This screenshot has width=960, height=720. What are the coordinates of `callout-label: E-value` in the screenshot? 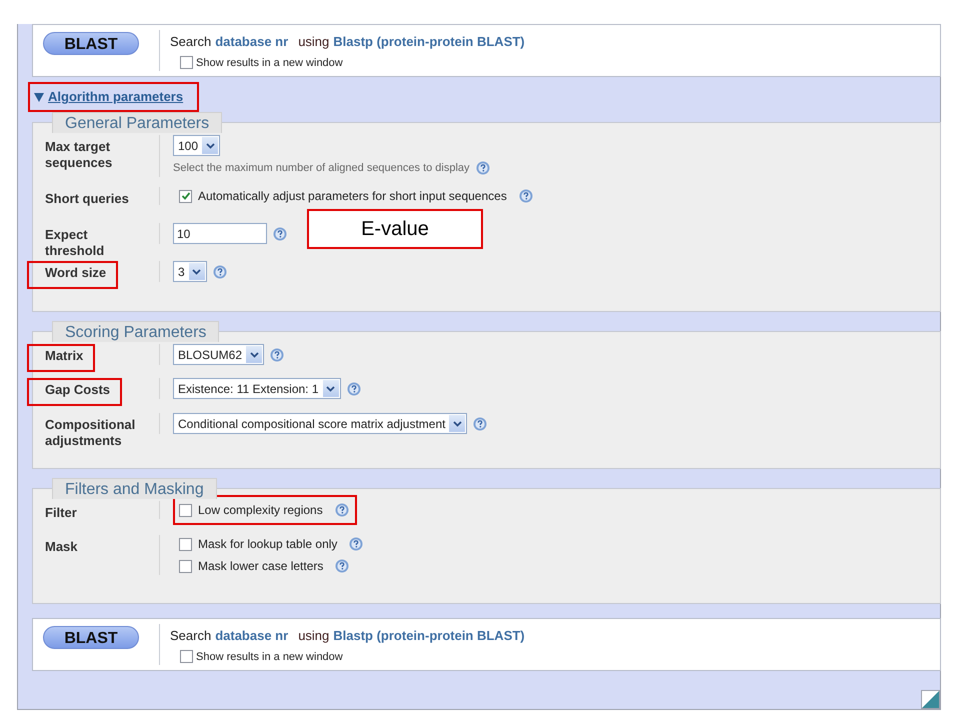 It's located at (395, 229).